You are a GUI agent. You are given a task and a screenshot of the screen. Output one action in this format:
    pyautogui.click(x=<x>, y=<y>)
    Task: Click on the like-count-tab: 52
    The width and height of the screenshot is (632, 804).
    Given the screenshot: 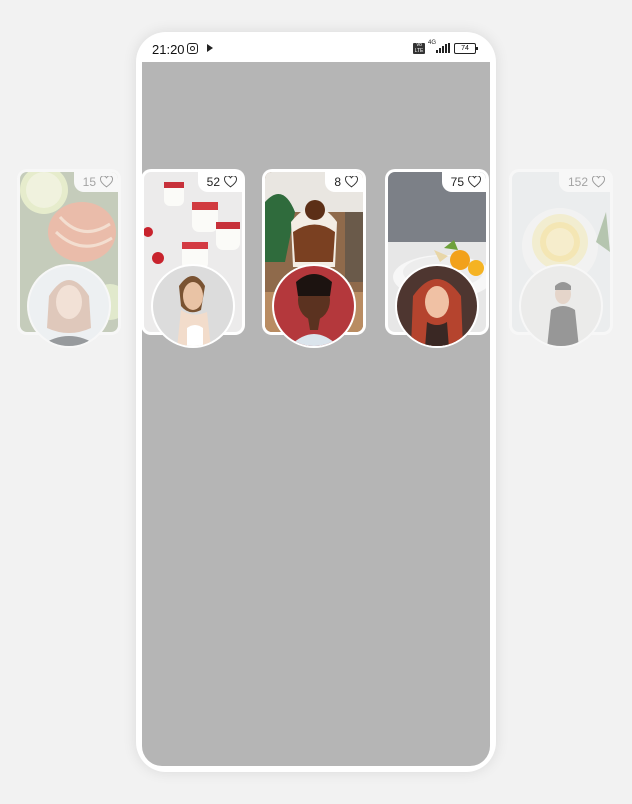 What is the action you would take?
    pyautogui.click(x=219, y=182)
    